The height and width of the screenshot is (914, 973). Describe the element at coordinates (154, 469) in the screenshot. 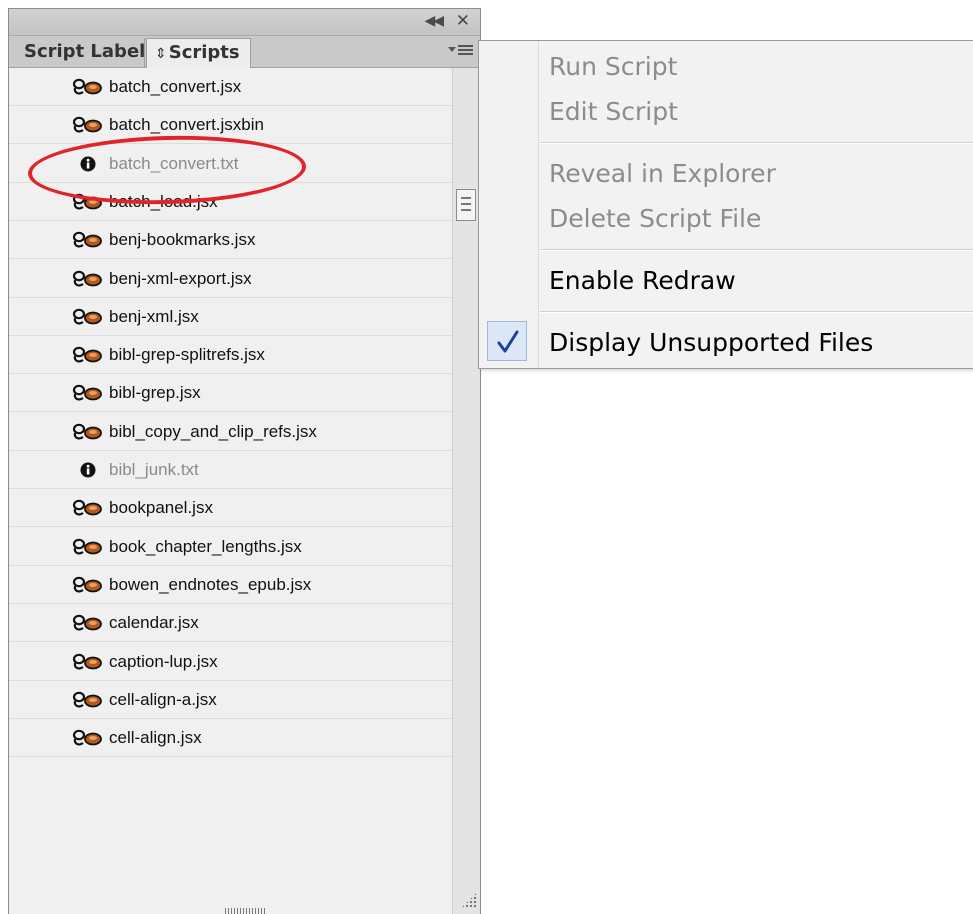

I see `file-name: bibl_junk.txt` at that location.